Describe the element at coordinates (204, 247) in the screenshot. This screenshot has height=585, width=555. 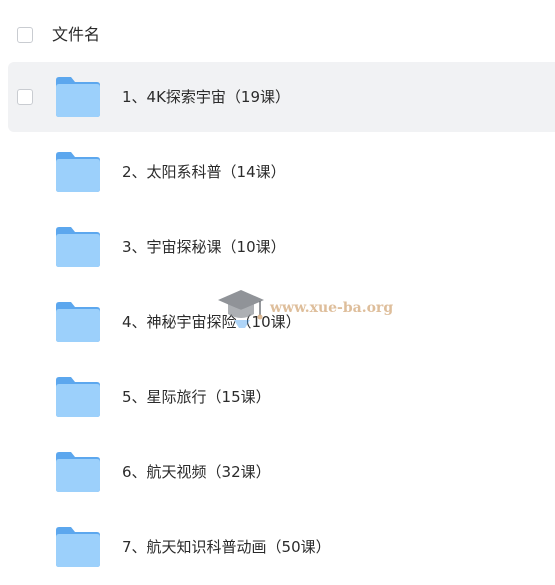
I see `file-name: 3、宇宙探秘课（10课）` at that location.